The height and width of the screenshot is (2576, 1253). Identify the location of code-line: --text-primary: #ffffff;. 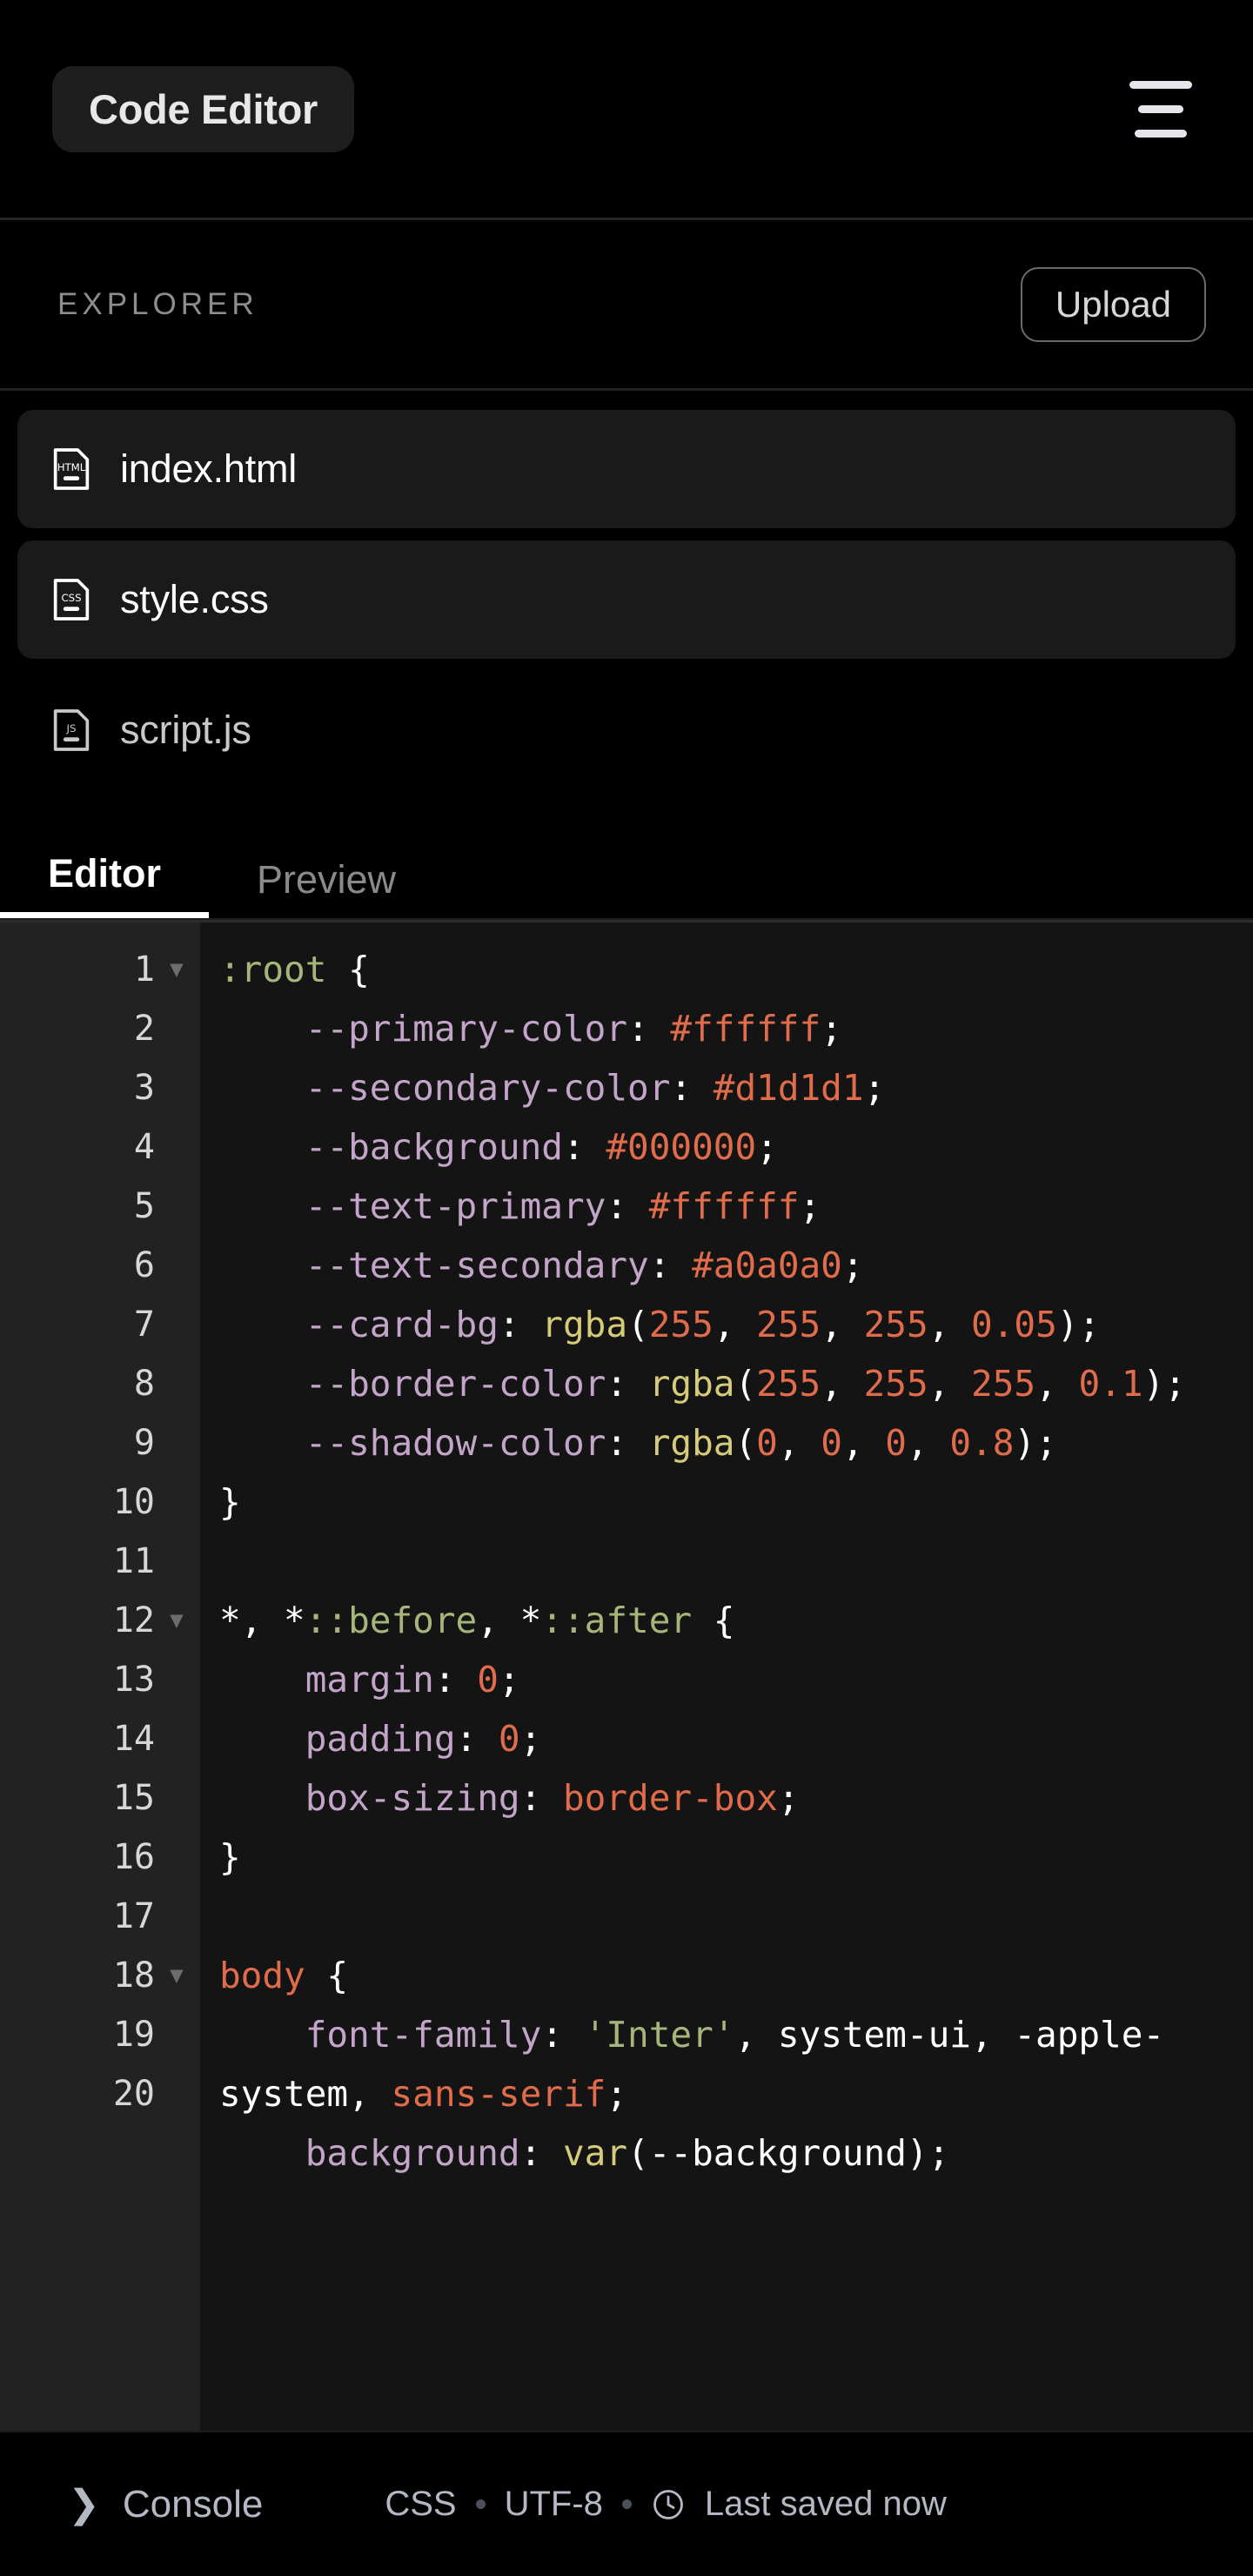
(563, 1206).